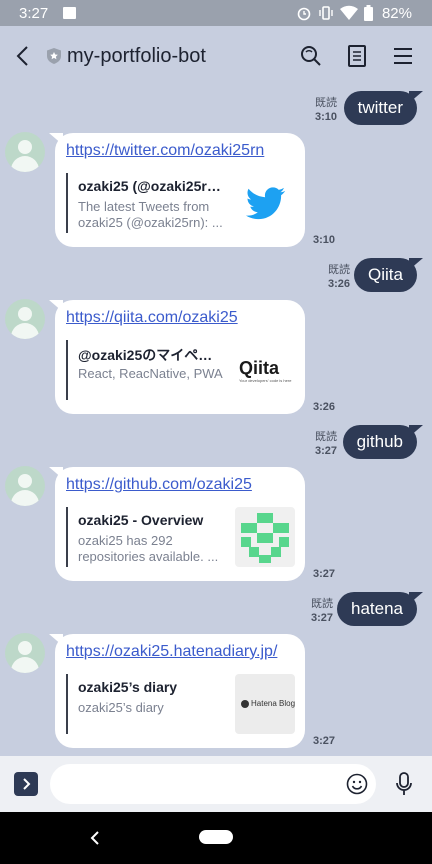  Describe the element at coordinates (273, 703) in the screenshot. I see `hatena-blog-label: Hatena Blog` at that location.